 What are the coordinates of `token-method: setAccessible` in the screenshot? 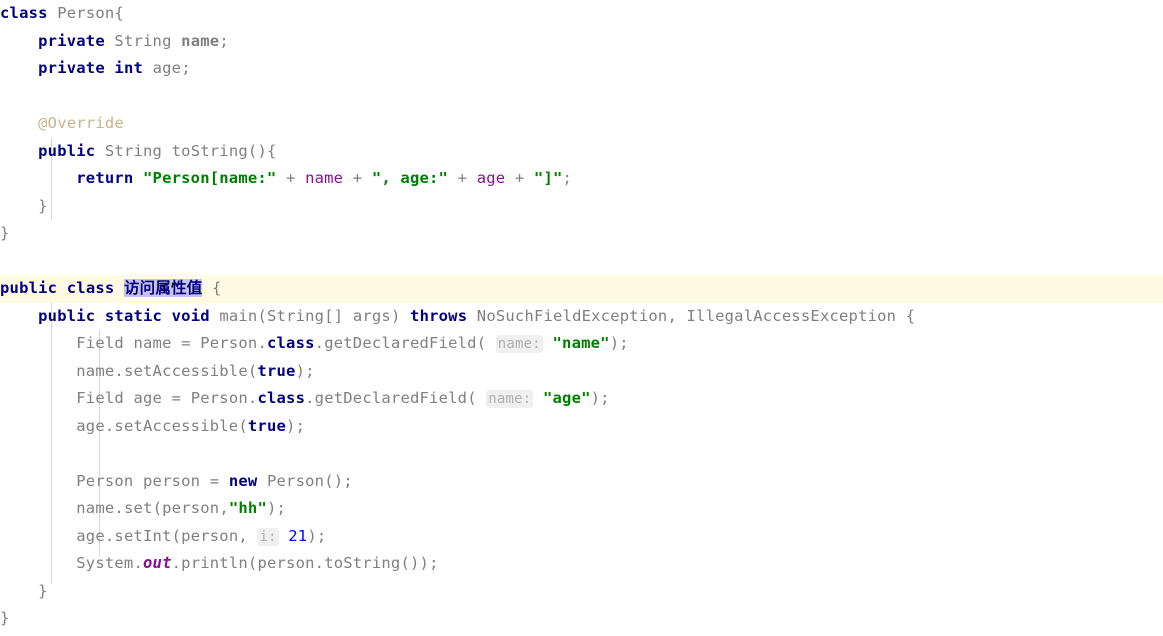 It's located at (176, 425).